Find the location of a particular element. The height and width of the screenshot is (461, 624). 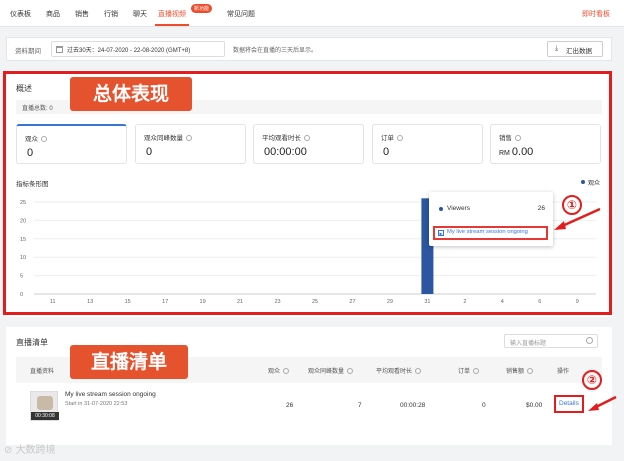

data-delay-note: 数据将会在直播的三天后显示。 is located at coordinates (275, 51).